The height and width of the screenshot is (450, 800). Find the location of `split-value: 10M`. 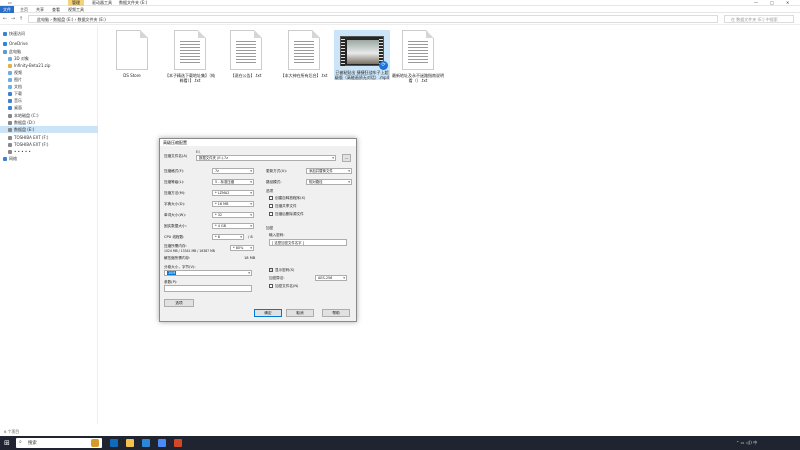

split-value: 10M is located at coordinates (172, 273).